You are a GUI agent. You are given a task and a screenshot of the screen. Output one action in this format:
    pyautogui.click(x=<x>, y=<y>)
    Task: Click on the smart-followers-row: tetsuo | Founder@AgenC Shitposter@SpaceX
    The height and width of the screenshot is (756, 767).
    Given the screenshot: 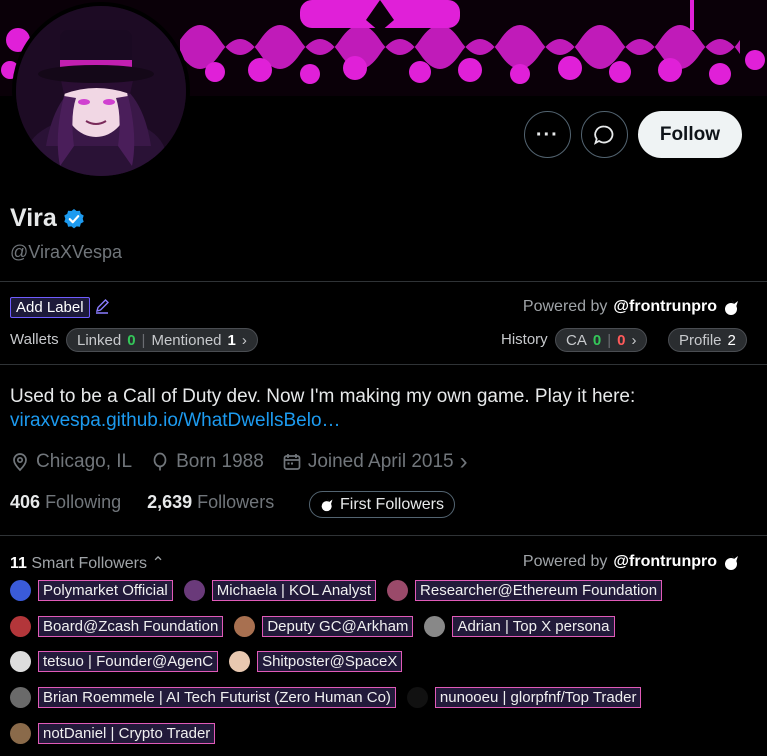 What is the action you would take?
    pyautogui.click(x=208, y=661)
    